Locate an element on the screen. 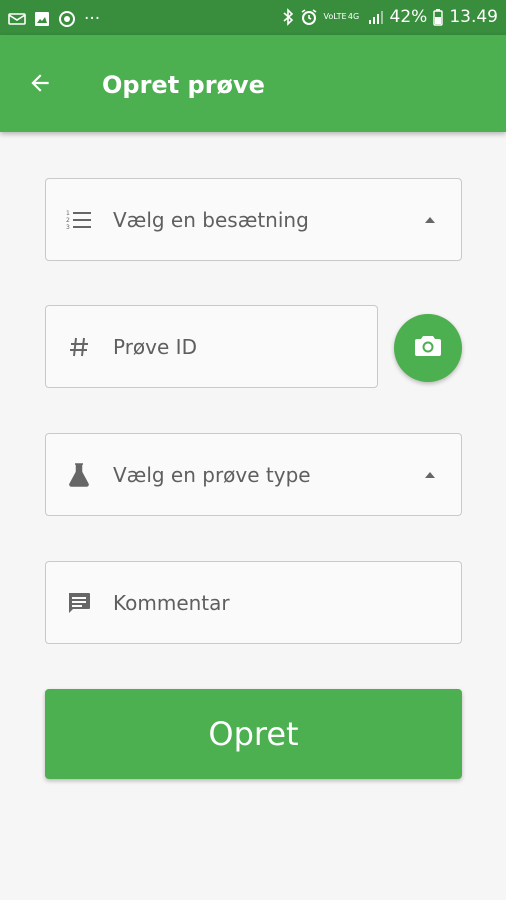 The width and height of the screenshot is (506, 900). image-icon is located at coordinates (42, 19).